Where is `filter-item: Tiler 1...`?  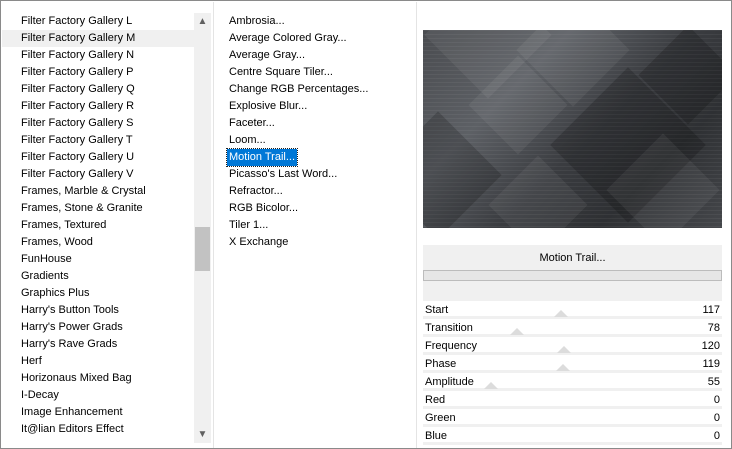
filter-item: Tiler 1... is located at coordinates (248, 225).